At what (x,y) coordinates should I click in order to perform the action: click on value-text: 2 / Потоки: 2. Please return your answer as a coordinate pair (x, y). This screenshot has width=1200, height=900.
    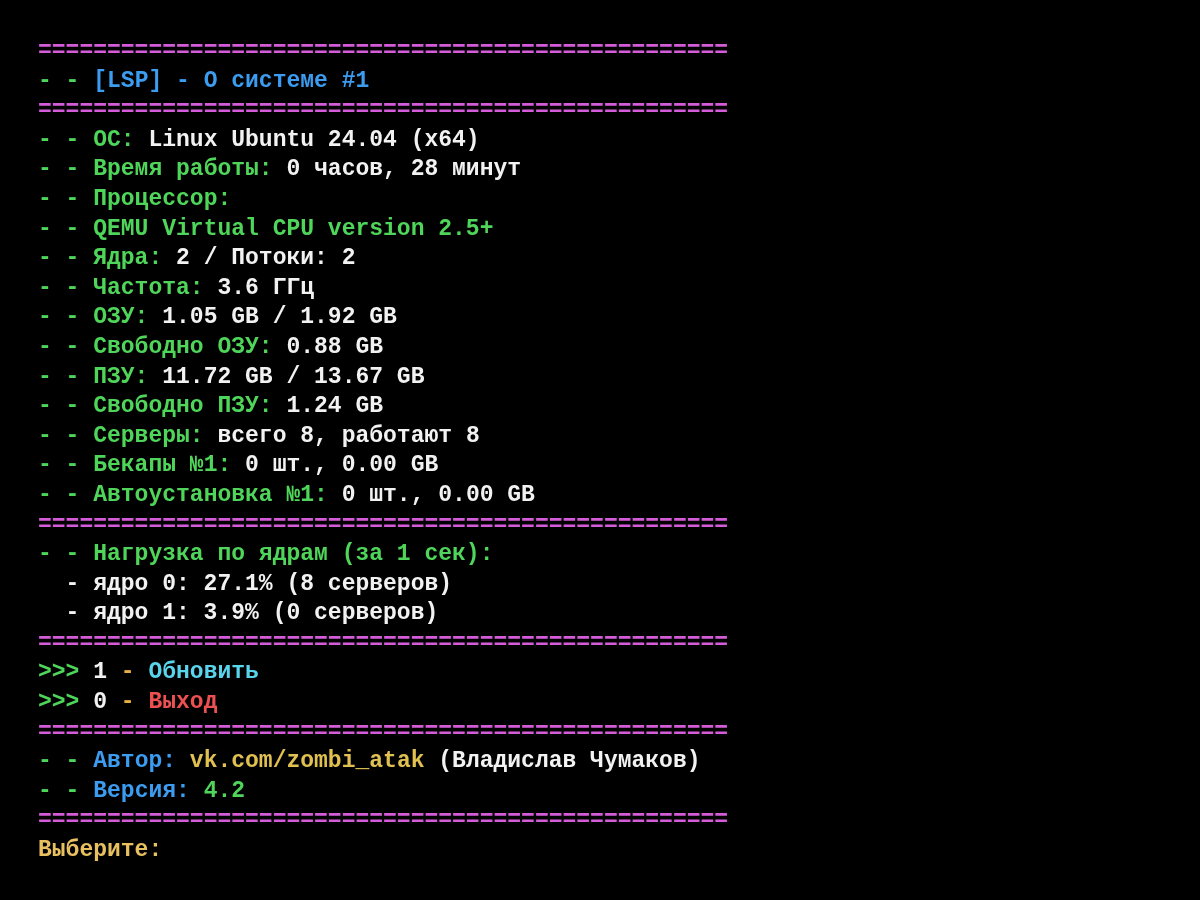
    Looking at the image, I should click on (266, 259).